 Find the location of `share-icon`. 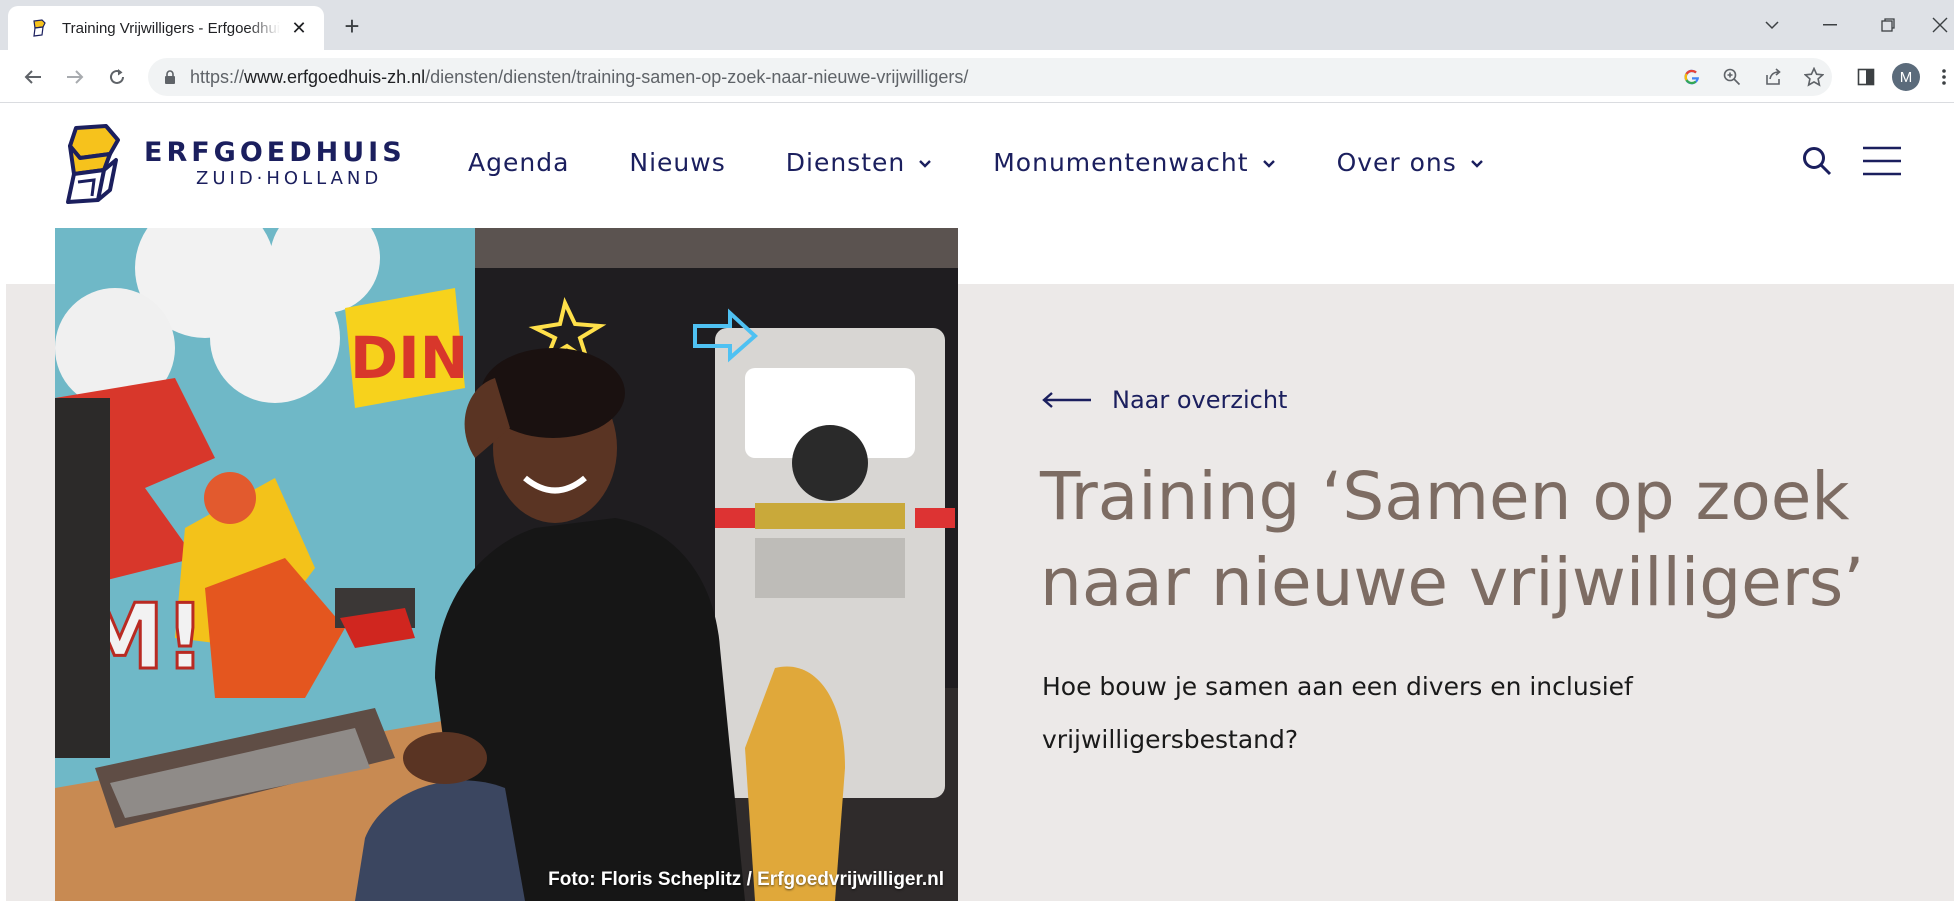

share-icon is located at coordinates (1773, 77).